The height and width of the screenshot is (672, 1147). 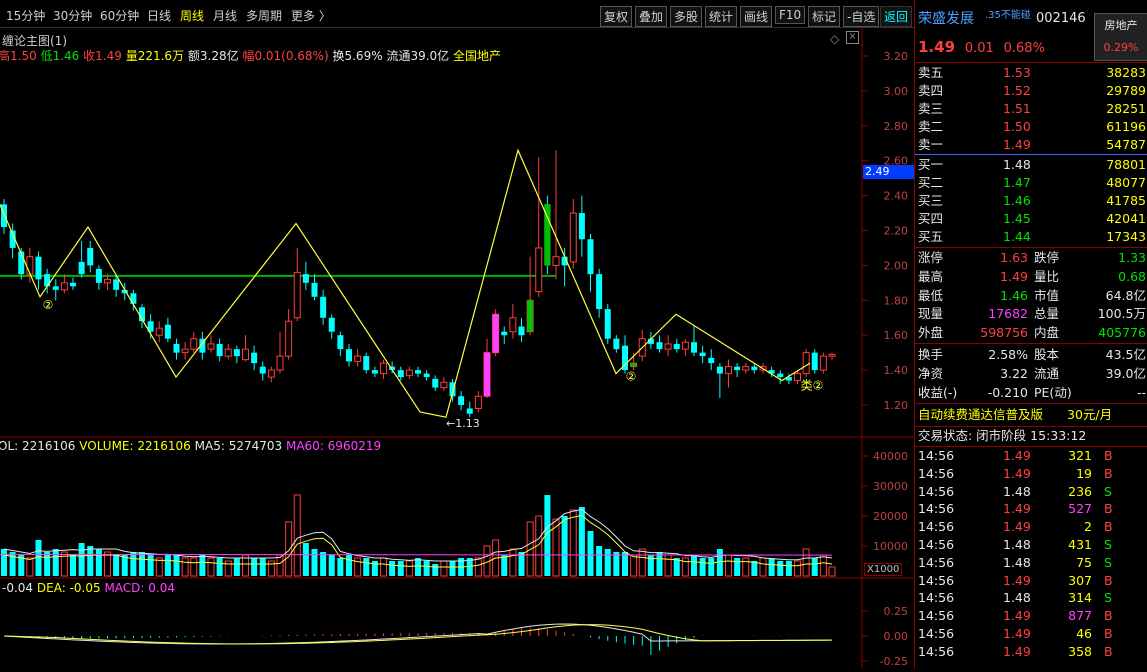 I want to click on bid-price: 1.44, so click(x=1017, y=236).